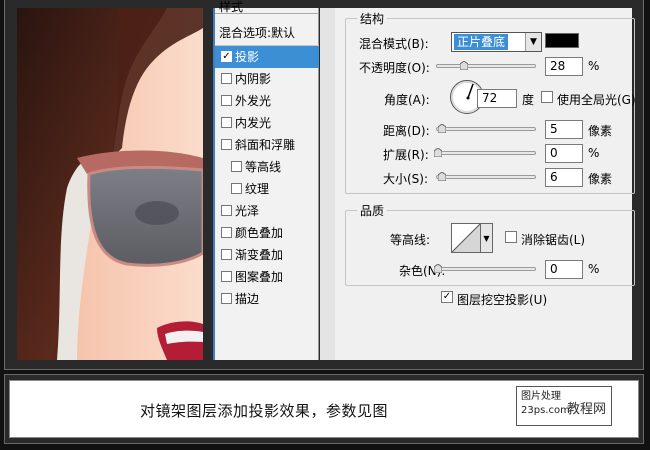 Image resolution: width=650 pixels, height=450 pixels. What do you see at coordinates (267, 211) in the screenshot?
I see `style-item: 光泽` at bounding box center [267, 211].